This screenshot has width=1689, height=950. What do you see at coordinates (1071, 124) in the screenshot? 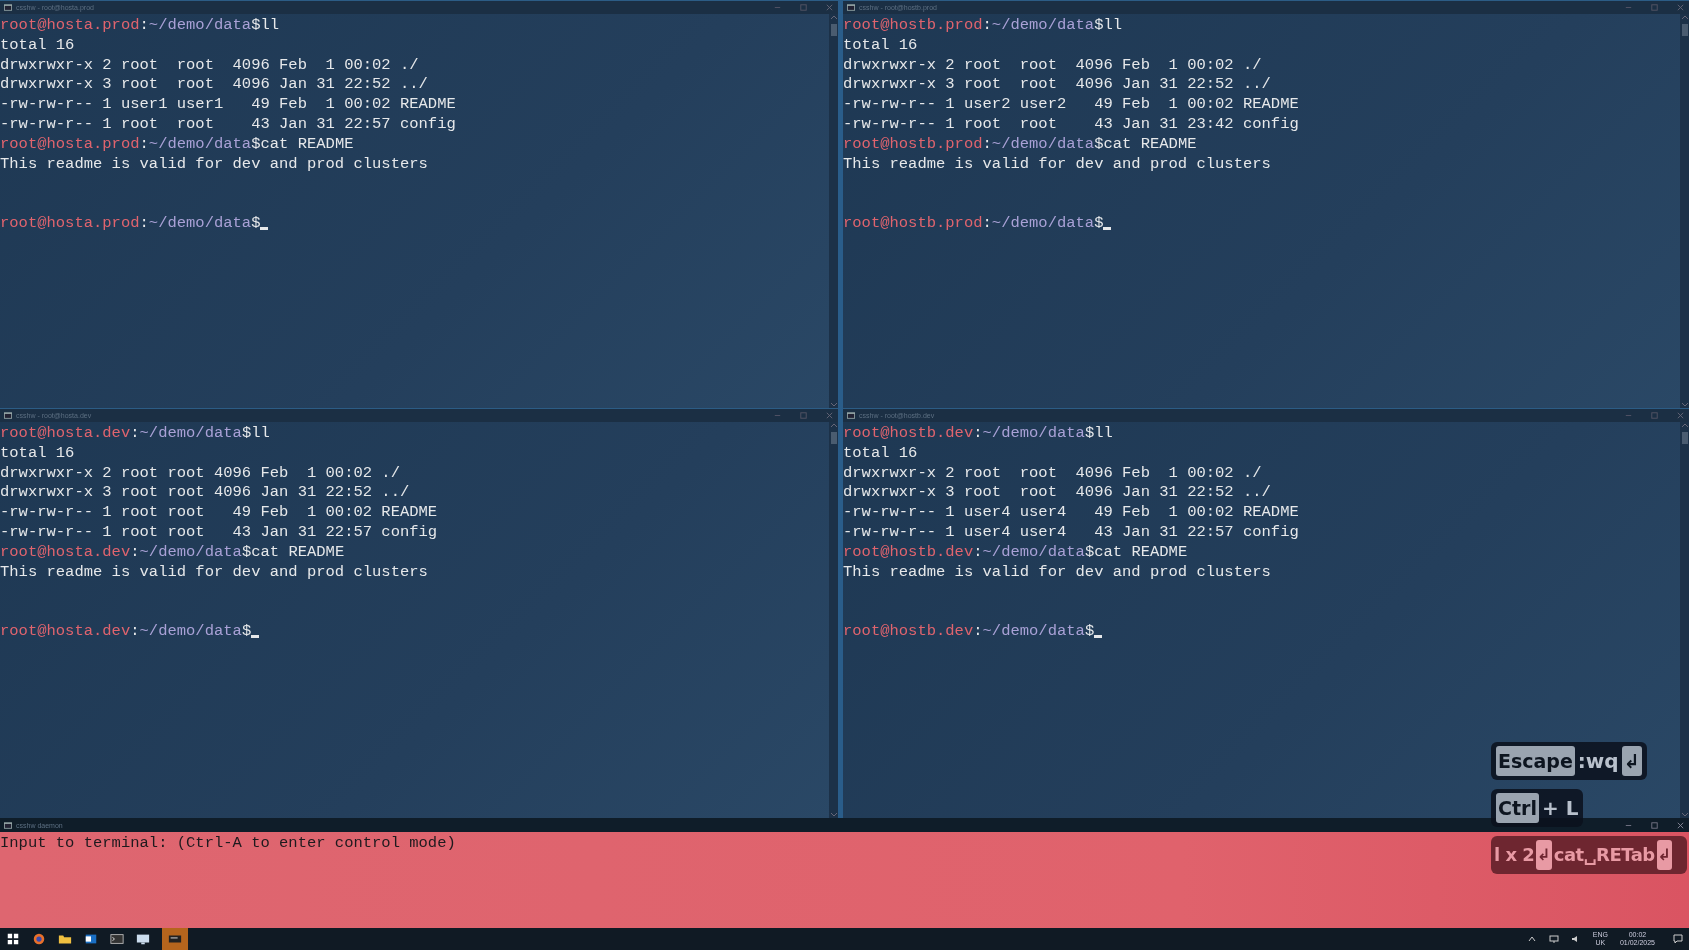
I see `output-text: -rw-rw-r-- 1 root root 43 Jan 31 23:42 config` at bounding box center [1071, 124].